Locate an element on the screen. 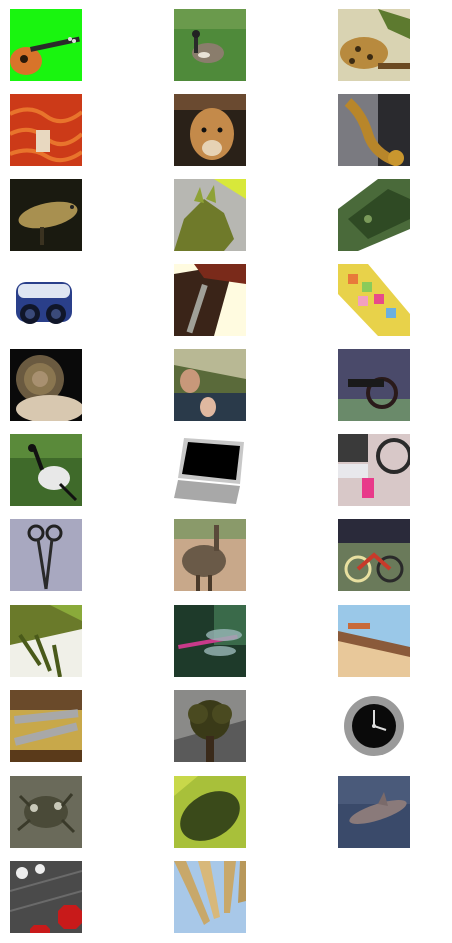 Image resolution: width=452 pixels, height=943 pixels. thumbnail-beach is located at coordinates (374, 641).